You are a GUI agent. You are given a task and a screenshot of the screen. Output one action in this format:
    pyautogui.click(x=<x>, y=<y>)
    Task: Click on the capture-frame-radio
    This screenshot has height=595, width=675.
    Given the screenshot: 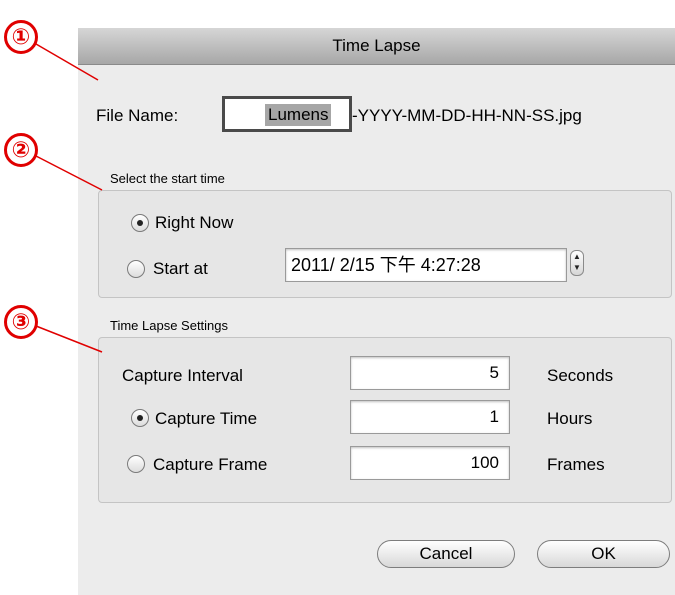 What is the action you would take?
    pyautogui.click(x=136, y=464)
    